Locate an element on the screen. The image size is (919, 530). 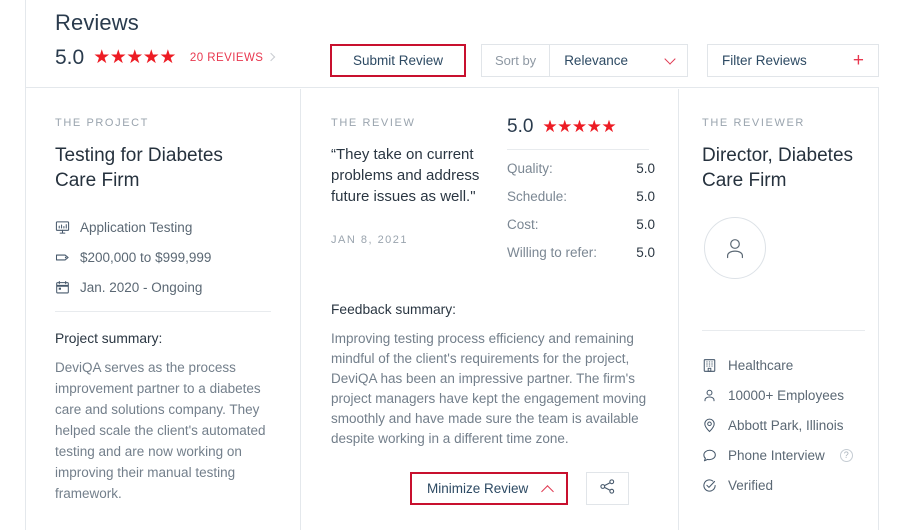
reviewer-verified-row: Verified is located at coordinates (777, 485).